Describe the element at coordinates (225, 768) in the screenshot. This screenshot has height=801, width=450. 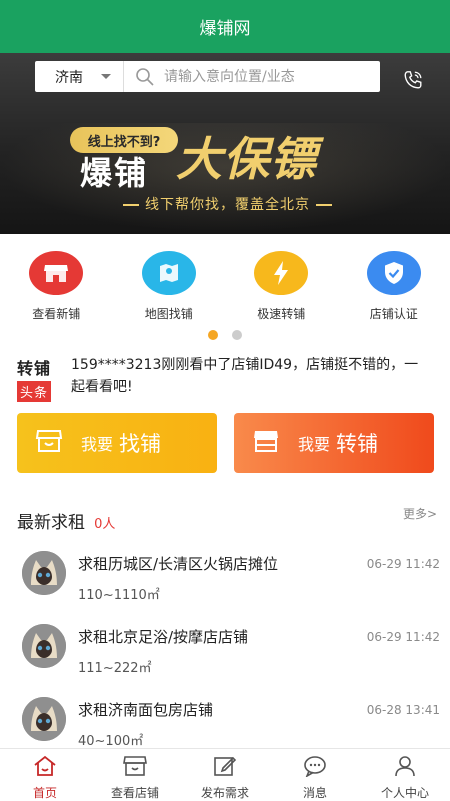
I see `edit-icon` at that location.